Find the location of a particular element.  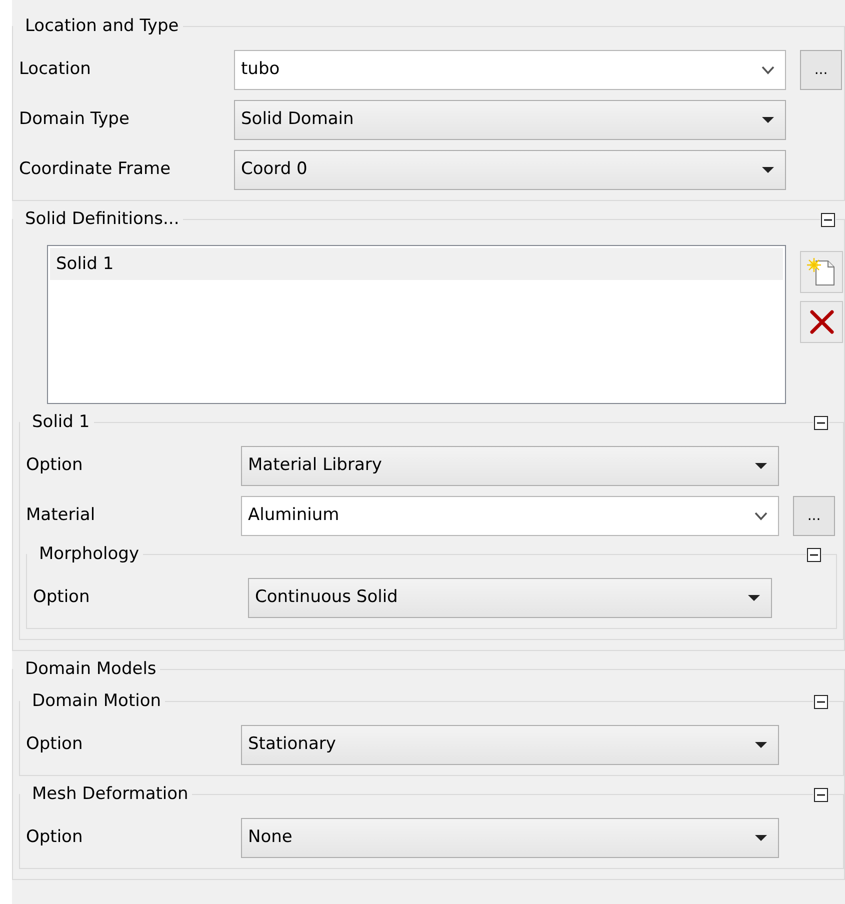

dropdown: Continuous Solid is located at coordinates (510, 598).